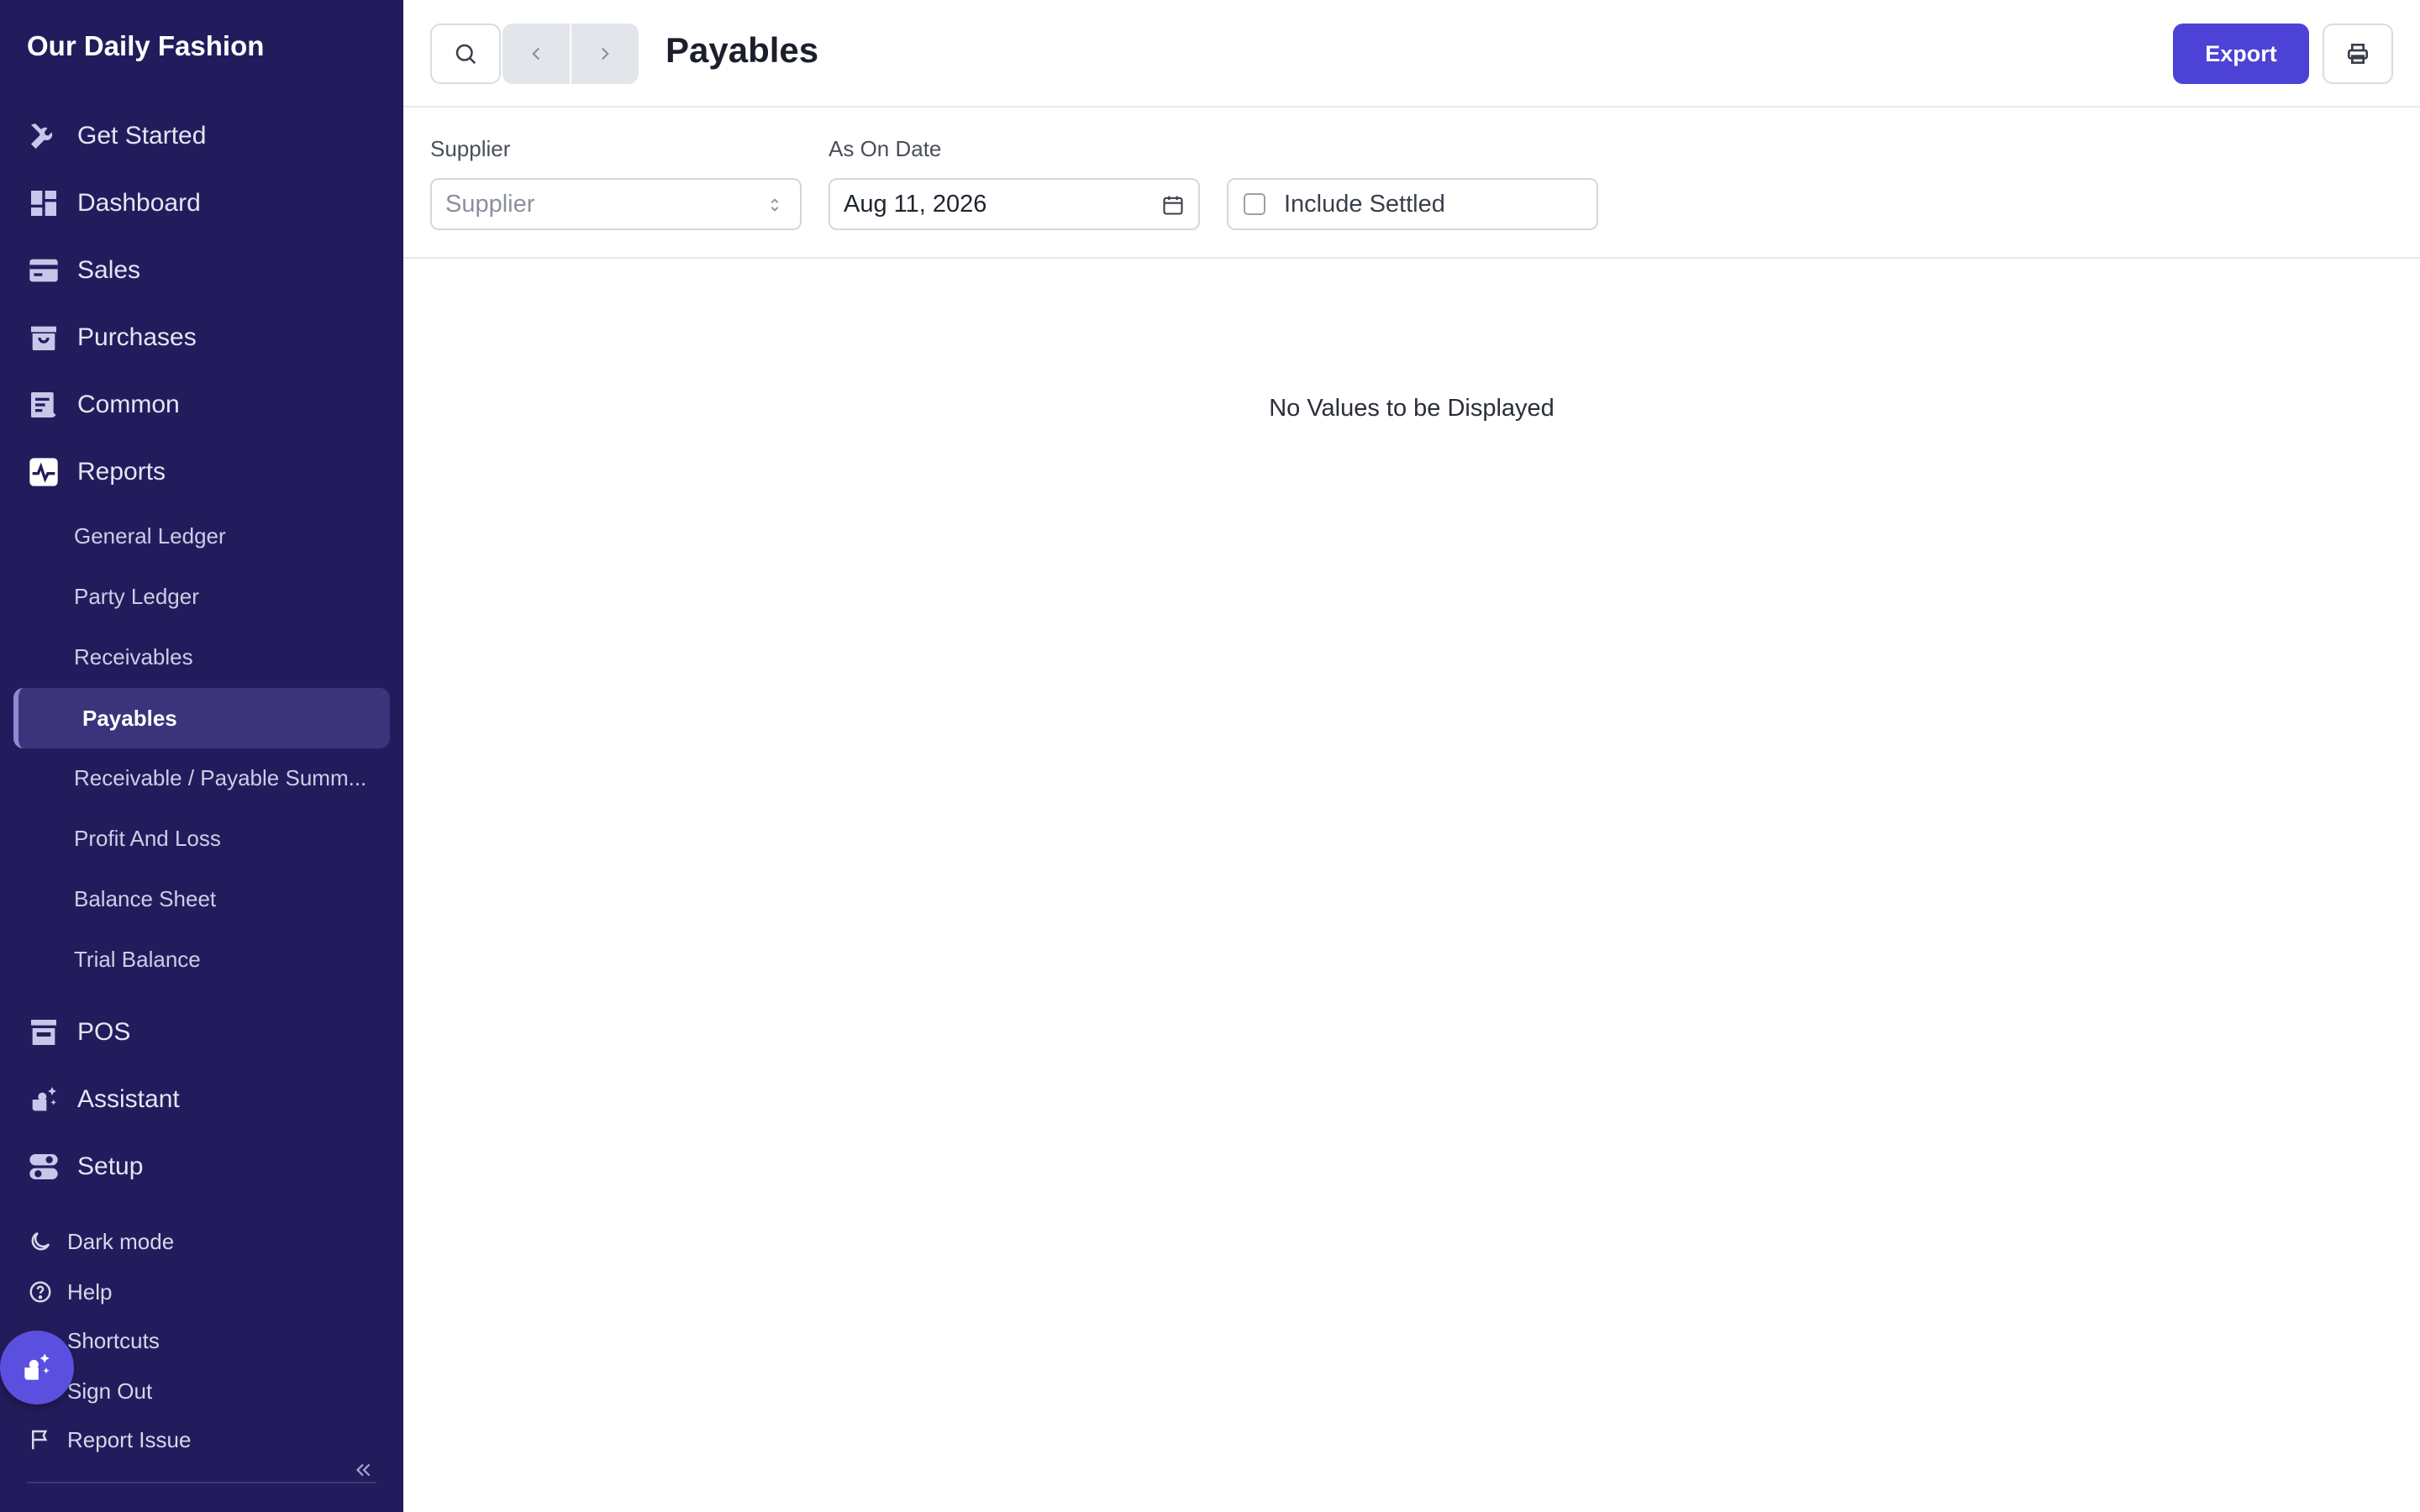 The image size is (2420, 1512). I want to click on nav-pos: POS, so click(77, 1032).